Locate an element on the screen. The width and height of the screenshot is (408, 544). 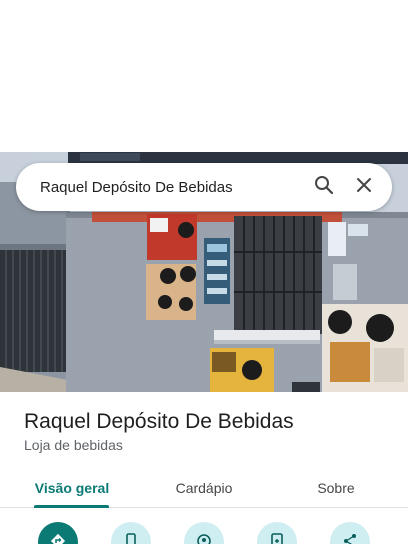
search-button is located at coordinates (324, 187).